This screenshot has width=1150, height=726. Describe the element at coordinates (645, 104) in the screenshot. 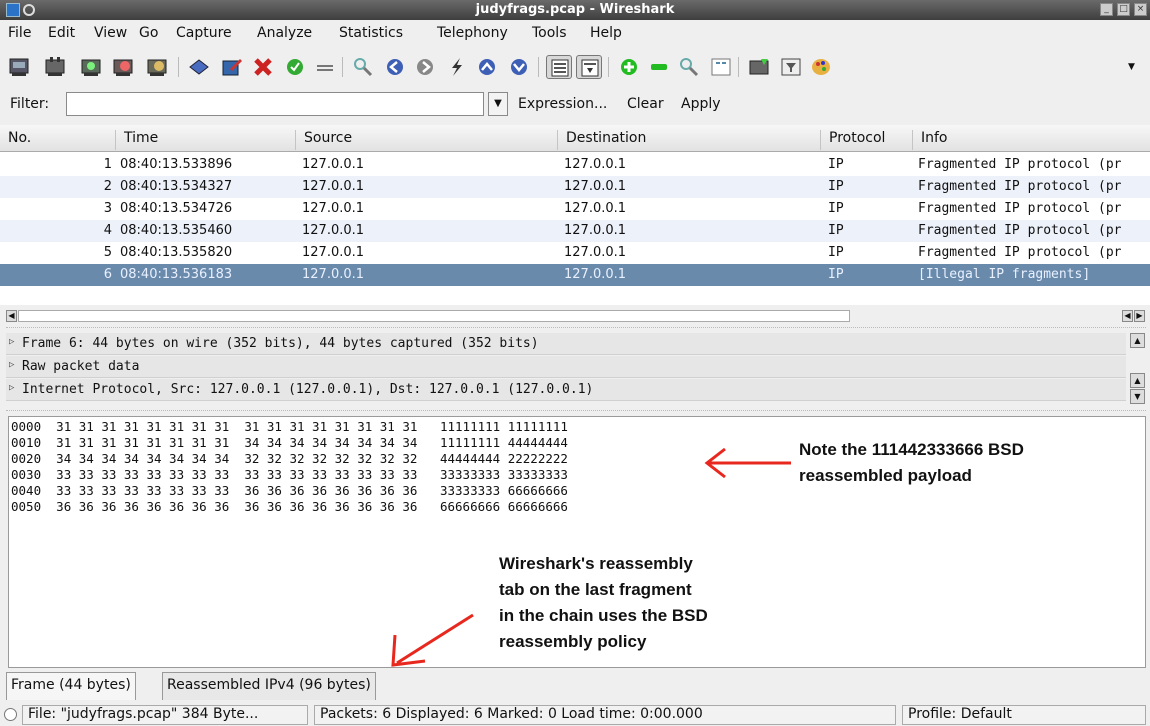

I see `clear-button: Clear` at that location.